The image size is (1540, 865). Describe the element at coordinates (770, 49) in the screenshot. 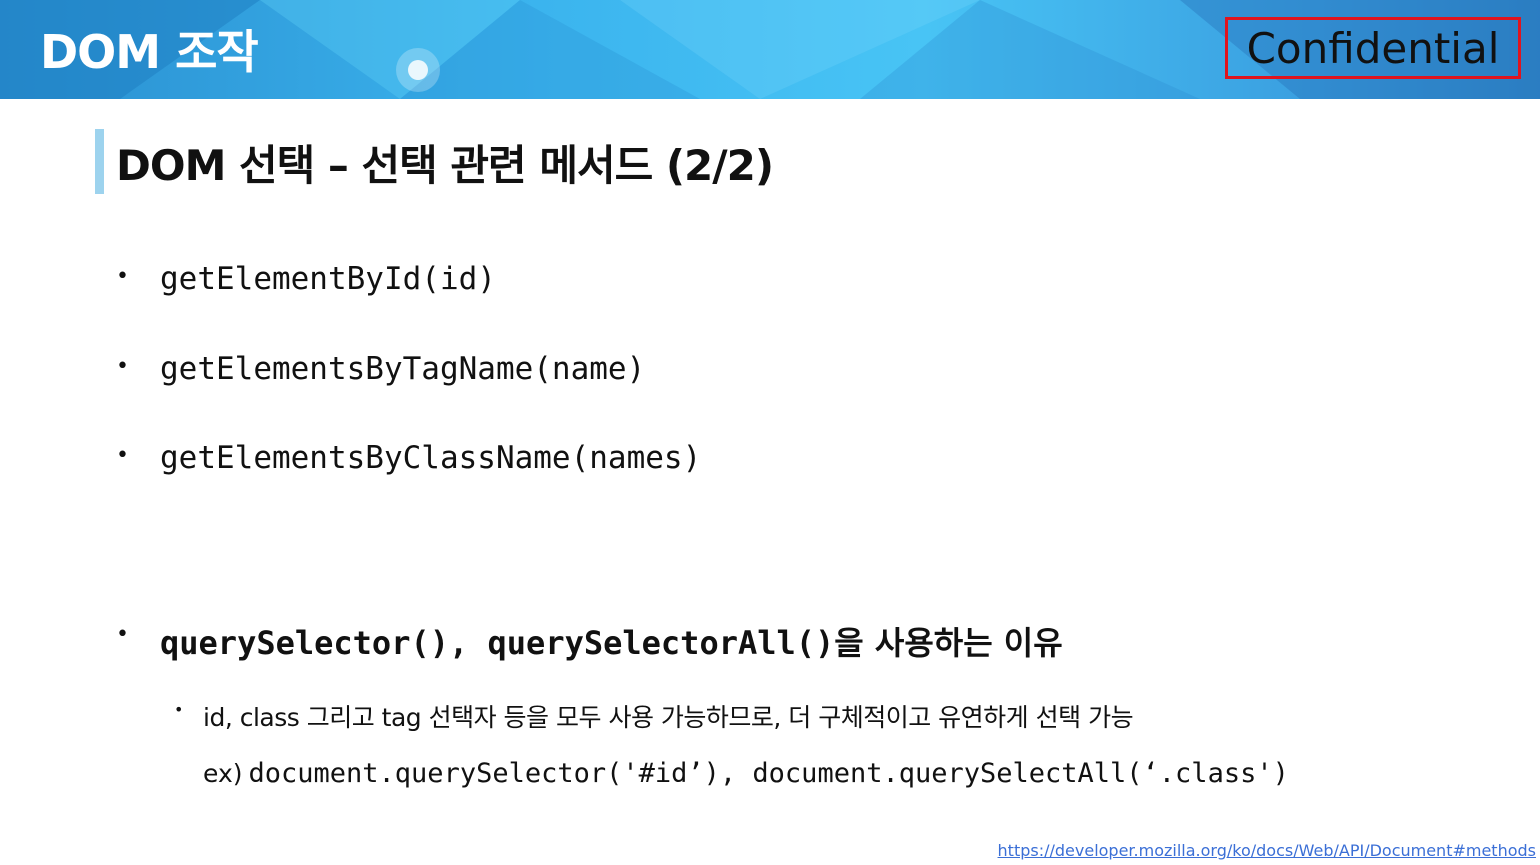

I see `header-banner: DOM 조작 Confidential` at that location.